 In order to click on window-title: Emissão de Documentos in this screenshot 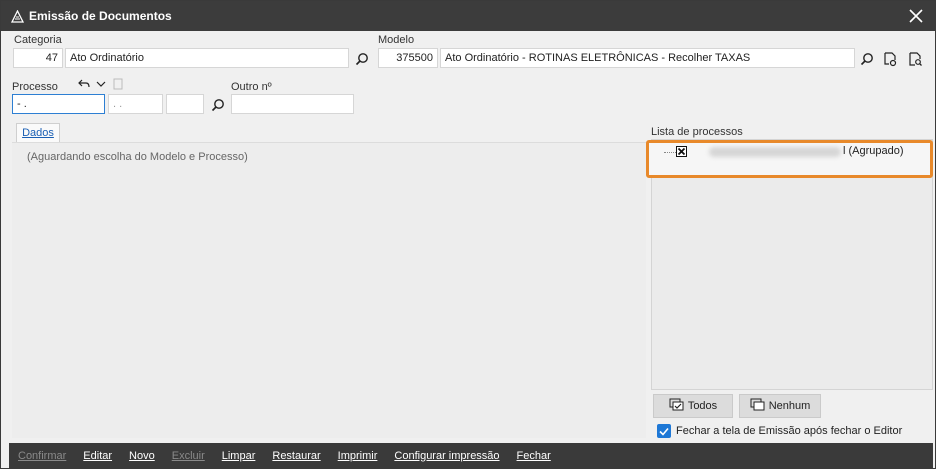, I will do `click(100, 16)`.